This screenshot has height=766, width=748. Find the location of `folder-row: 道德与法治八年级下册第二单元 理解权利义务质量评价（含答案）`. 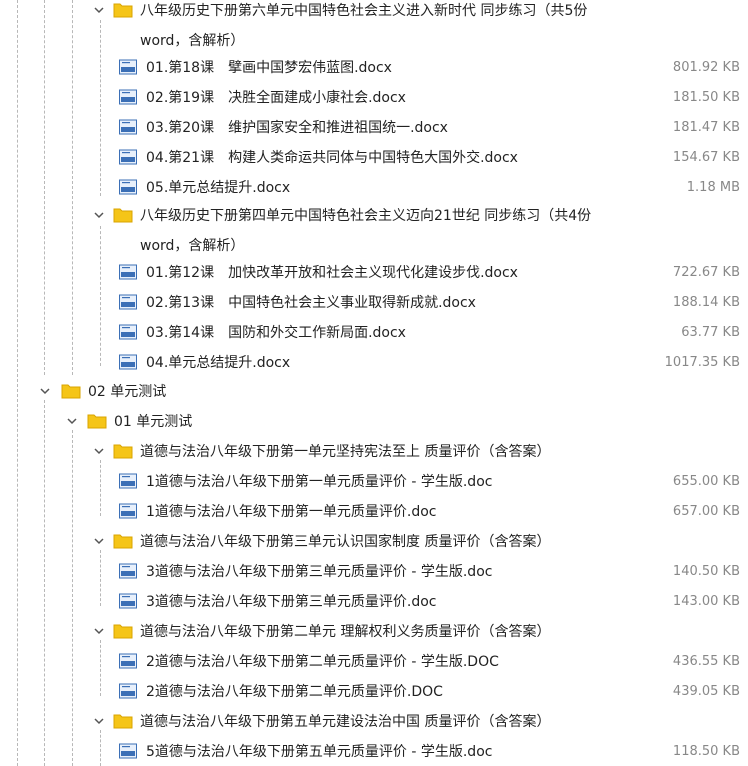

folder-row: 道德与法治八年级下册第二单元 理解权利义务质量评价（含答案） is located at coordinates (374, 632).